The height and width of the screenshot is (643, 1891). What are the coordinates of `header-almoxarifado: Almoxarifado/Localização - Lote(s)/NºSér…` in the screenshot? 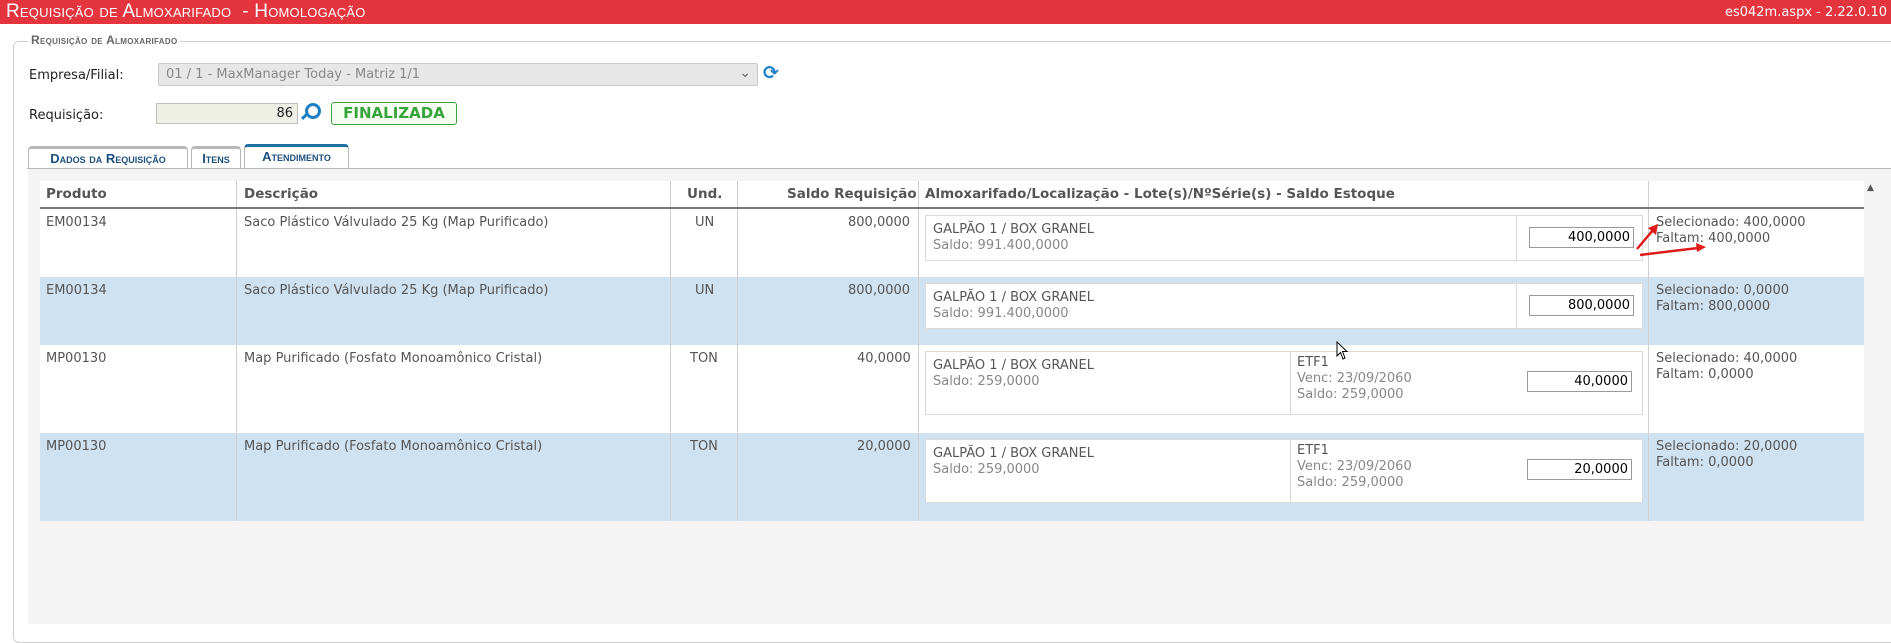 It's located at (1160, 194).